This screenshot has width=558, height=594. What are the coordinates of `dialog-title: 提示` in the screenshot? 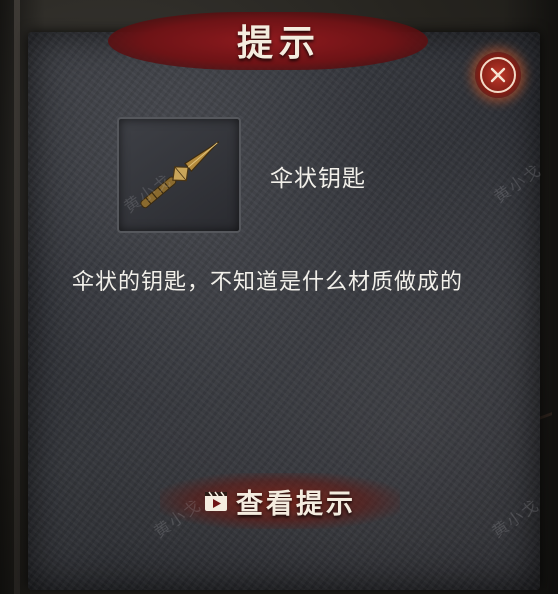 It's located at (278, 43).